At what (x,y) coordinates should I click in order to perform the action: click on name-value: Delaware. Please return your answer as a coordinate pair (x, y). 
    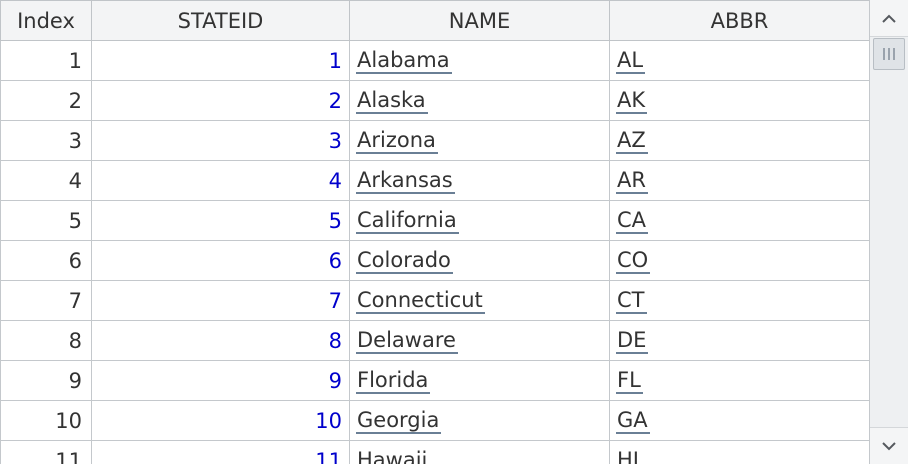
    Looking at the image, I should click on (407, 340).